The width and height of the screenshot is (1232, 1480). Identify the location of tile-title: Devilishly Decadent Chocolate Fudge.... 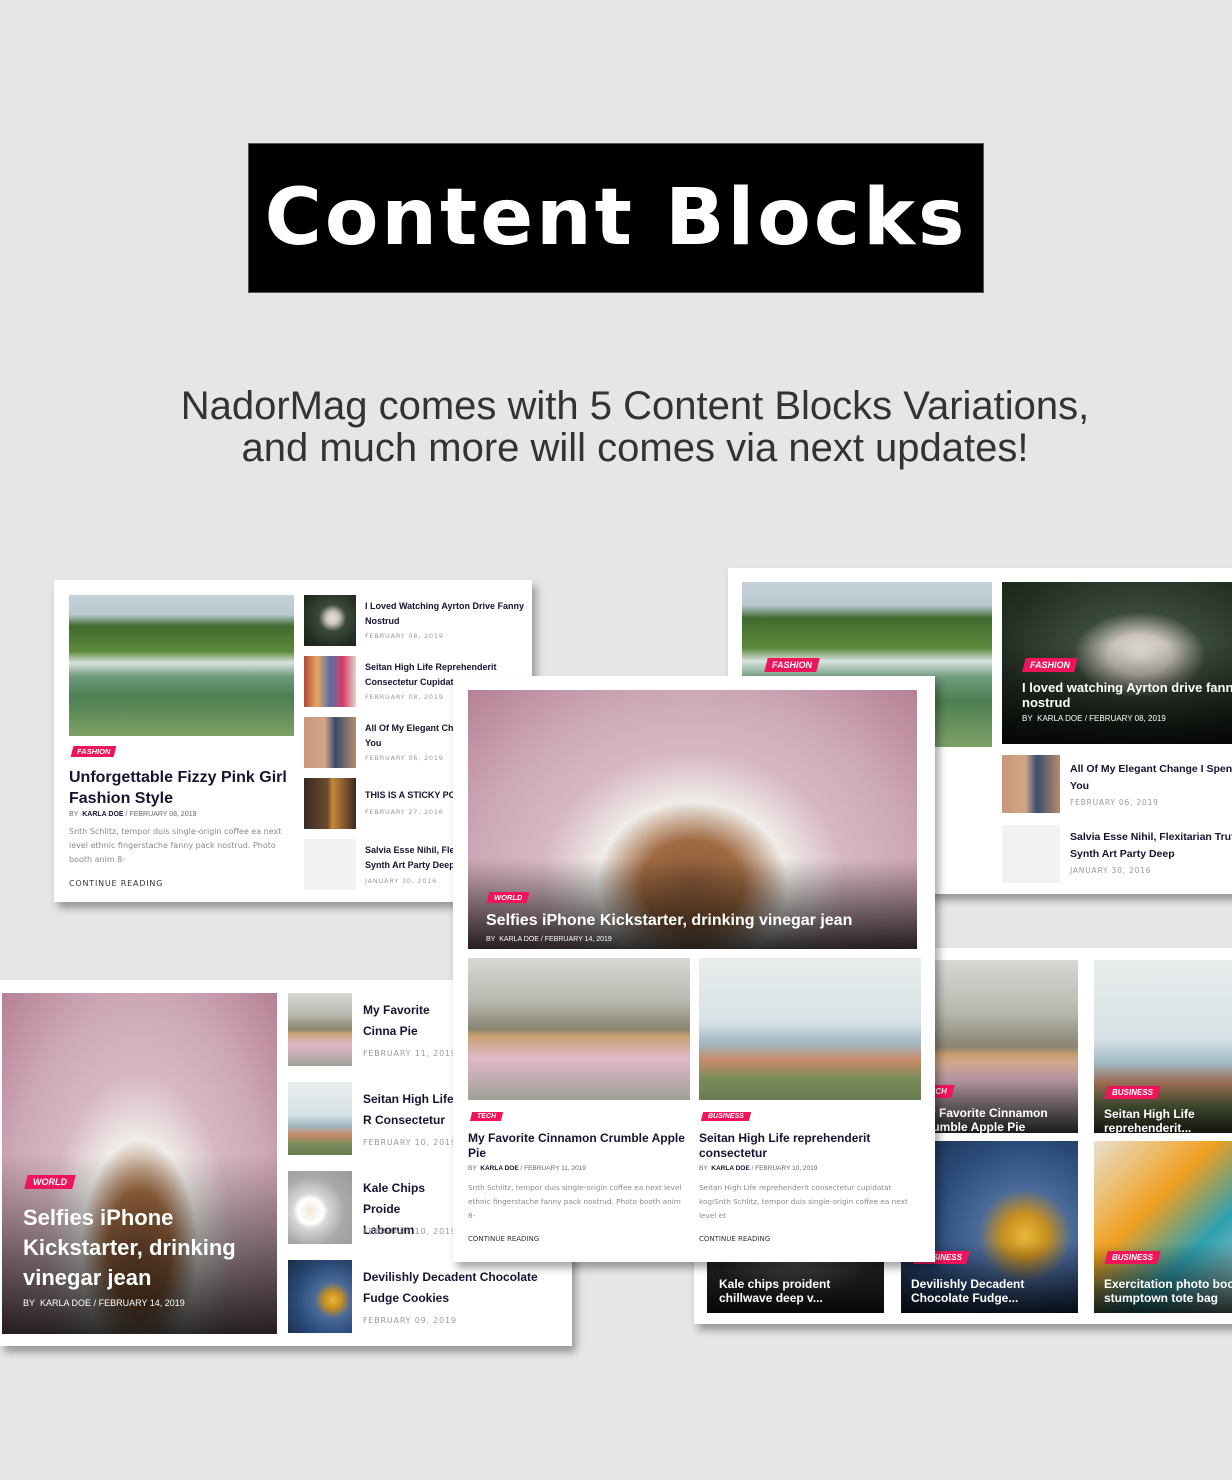
(991, 1291).